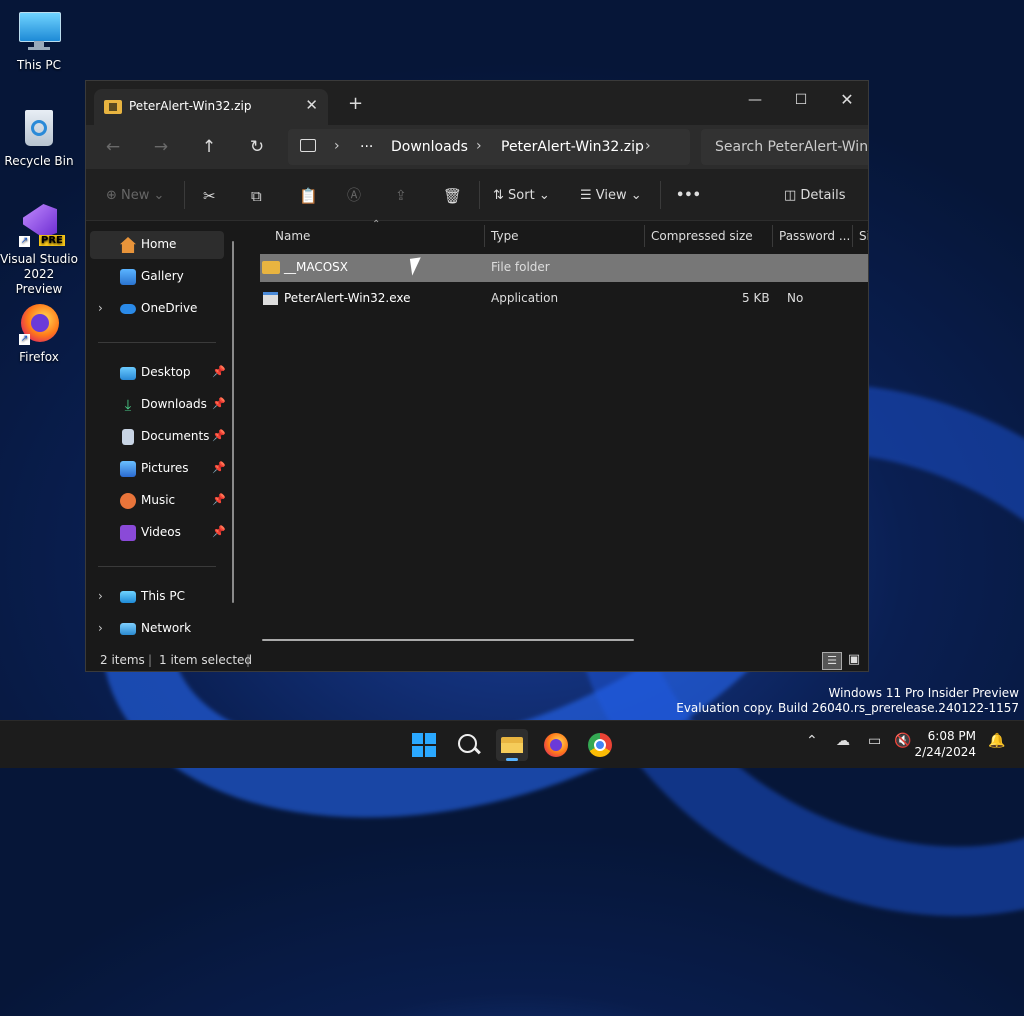  Describe the element at coordinates (996, 741) in the screenshot. I see `notification-bell-icon: 🔔` at that location.